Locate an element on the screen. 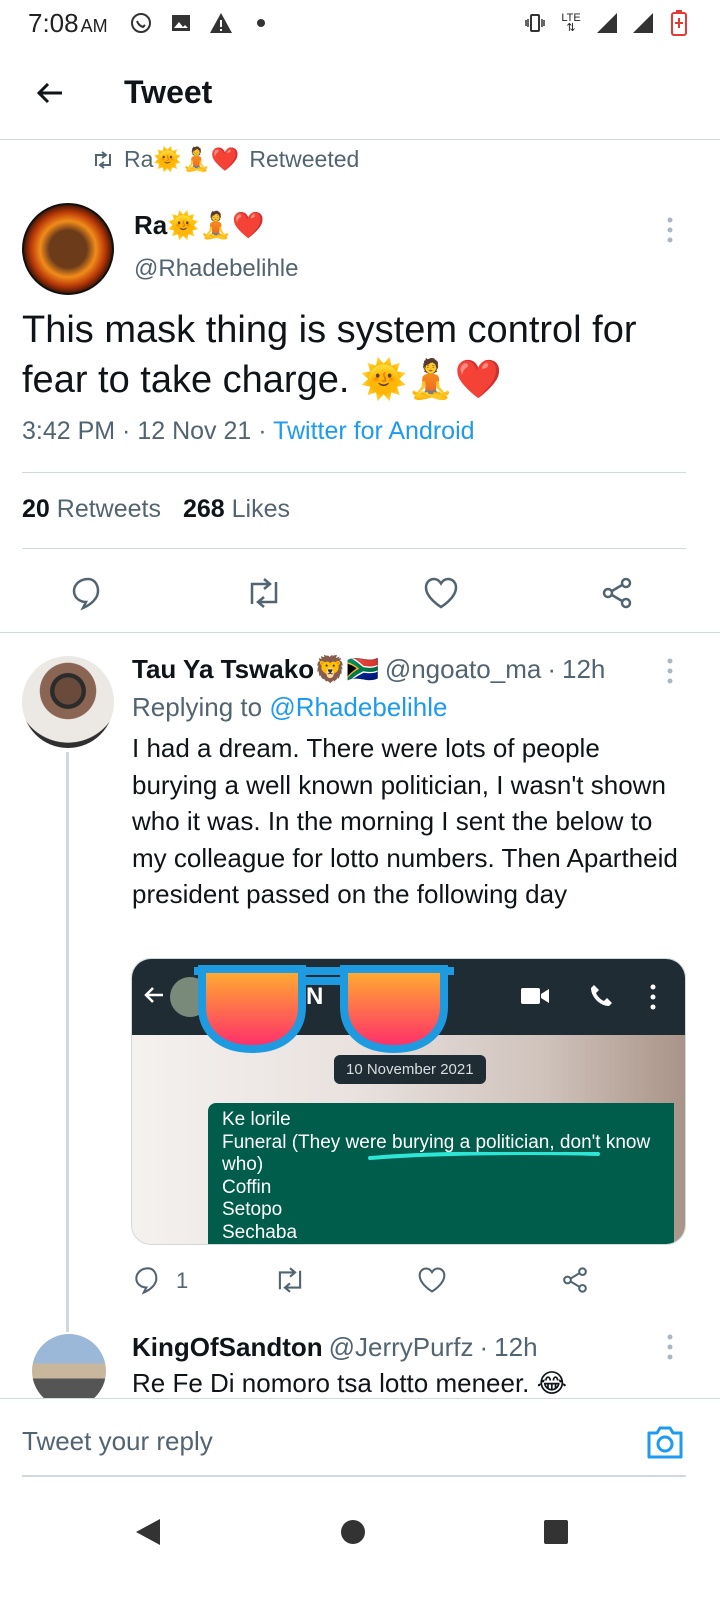 This screenshot has width=720, height=1600. system-nav-bar is located at coordinates (360, 1545).